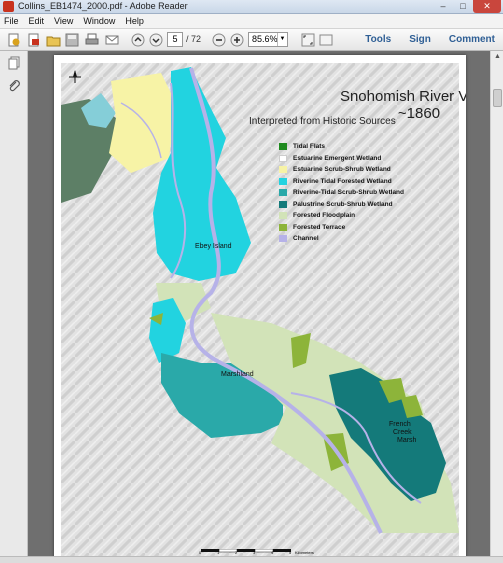 Image resolution: width=503 pixels, height=563 pixels. I want to click on read-mode-icon, so click(326, 40).